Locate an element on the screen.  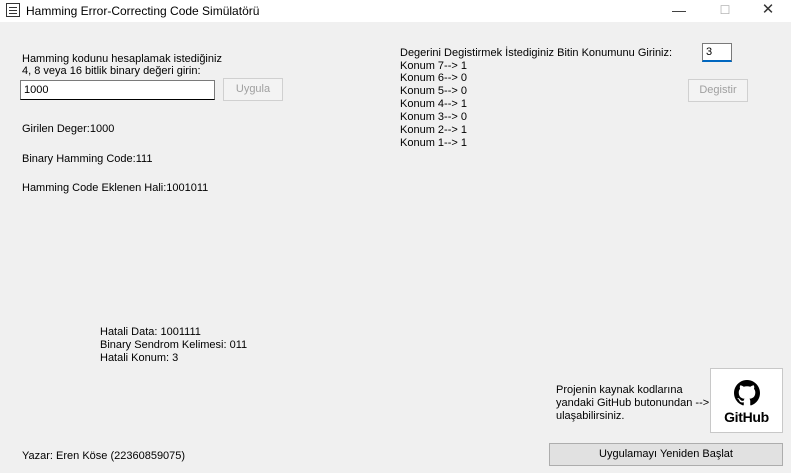
source-info-line1: Projenin kaynak kodlarına is located at coordinates (619, 390).